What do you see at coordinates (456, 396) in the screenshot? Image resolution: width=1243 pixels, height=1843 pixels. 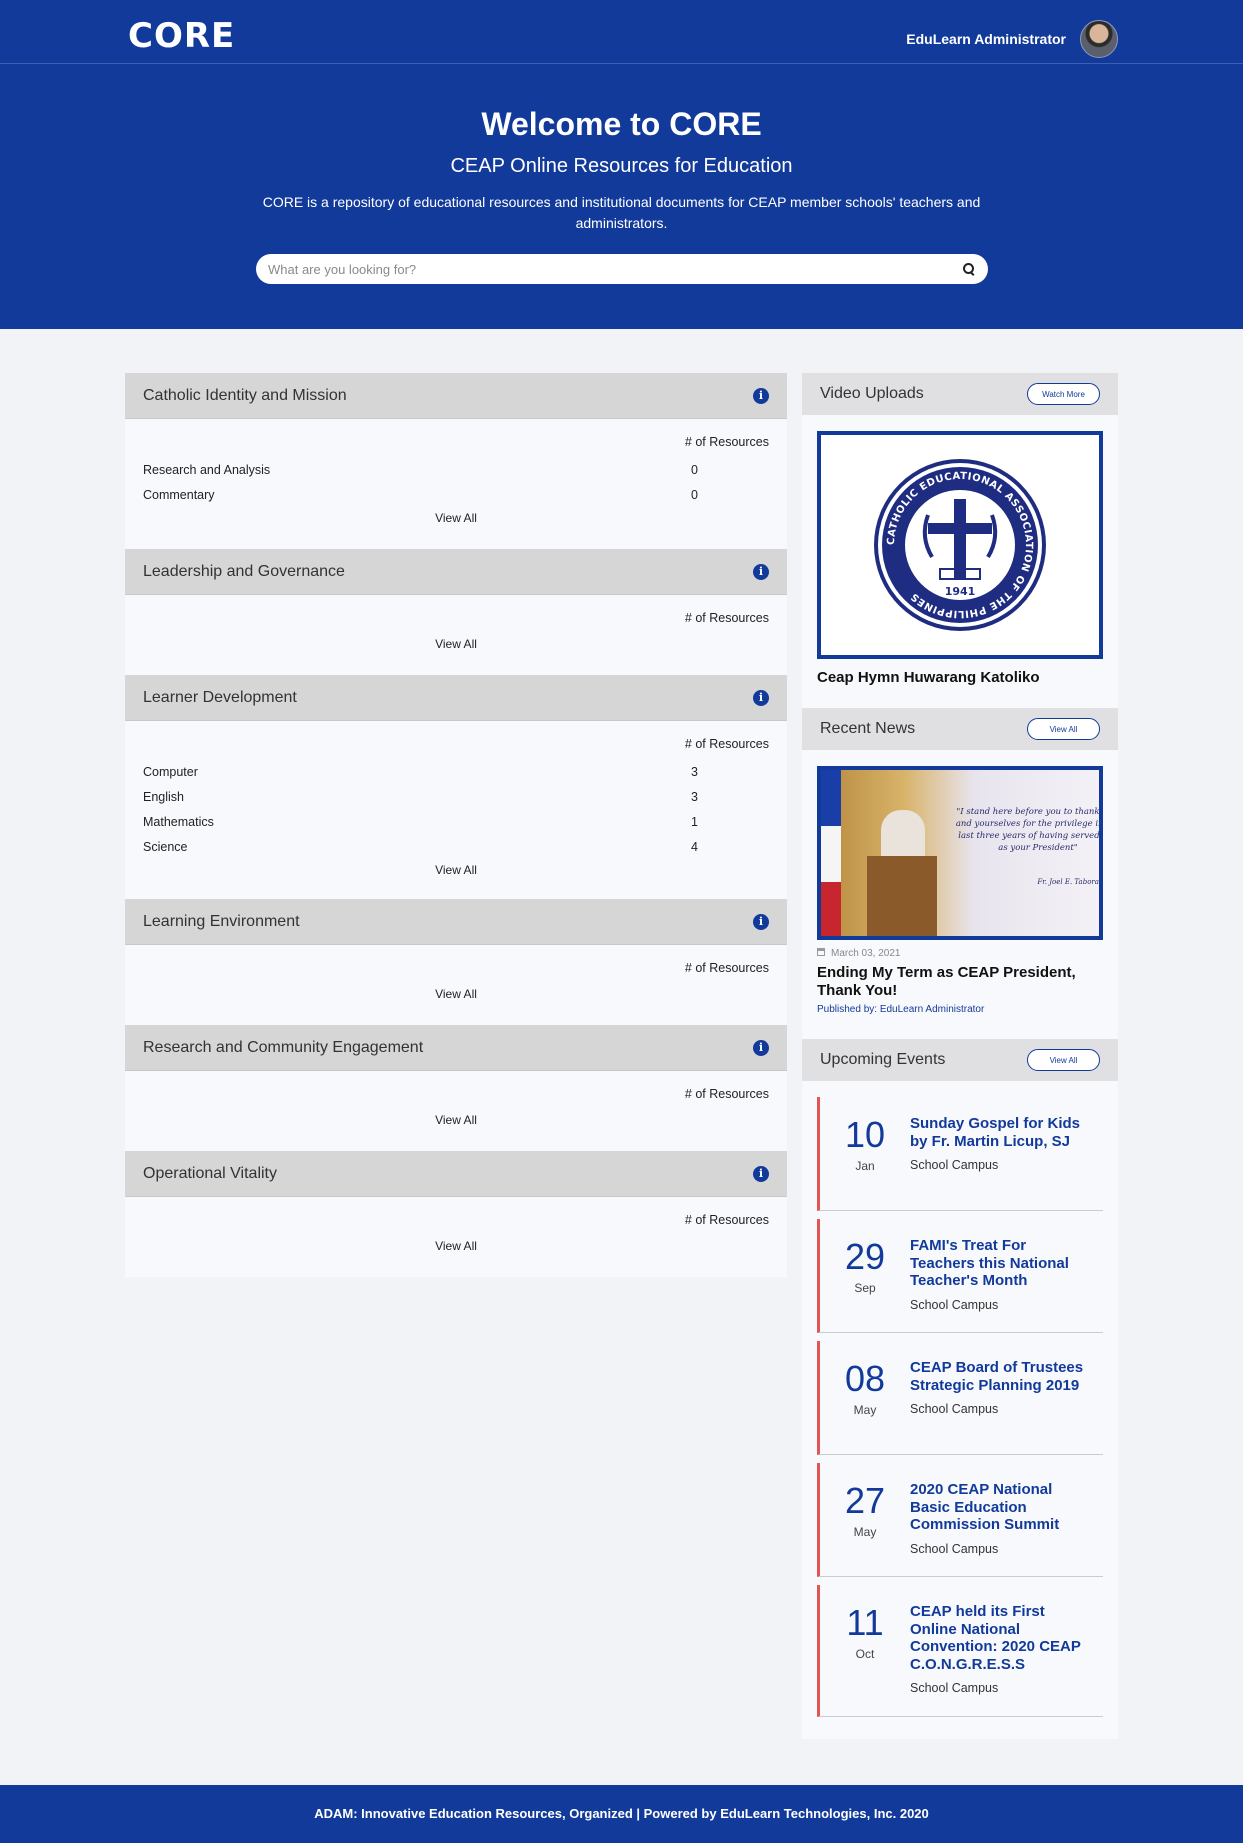 I see `category-header: Catholic Identity and Mission i` at bounding box center [456, 396].